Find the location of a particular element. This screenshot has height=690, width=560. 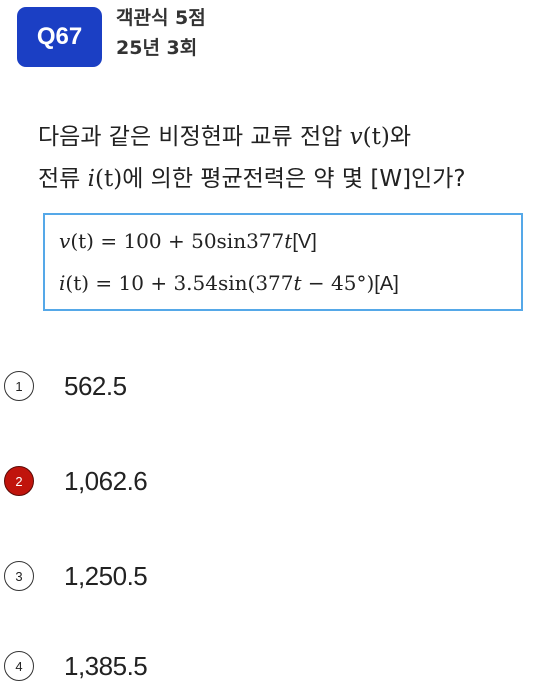

question-line-1: 다음과 같은 비정현파 교류 전압 v(t)와 is located at coordinates (225, 137).